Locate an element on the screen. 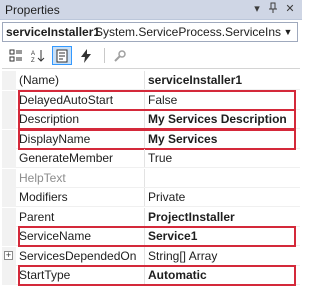  toolbar-separator is located at coordinates (104, 55).